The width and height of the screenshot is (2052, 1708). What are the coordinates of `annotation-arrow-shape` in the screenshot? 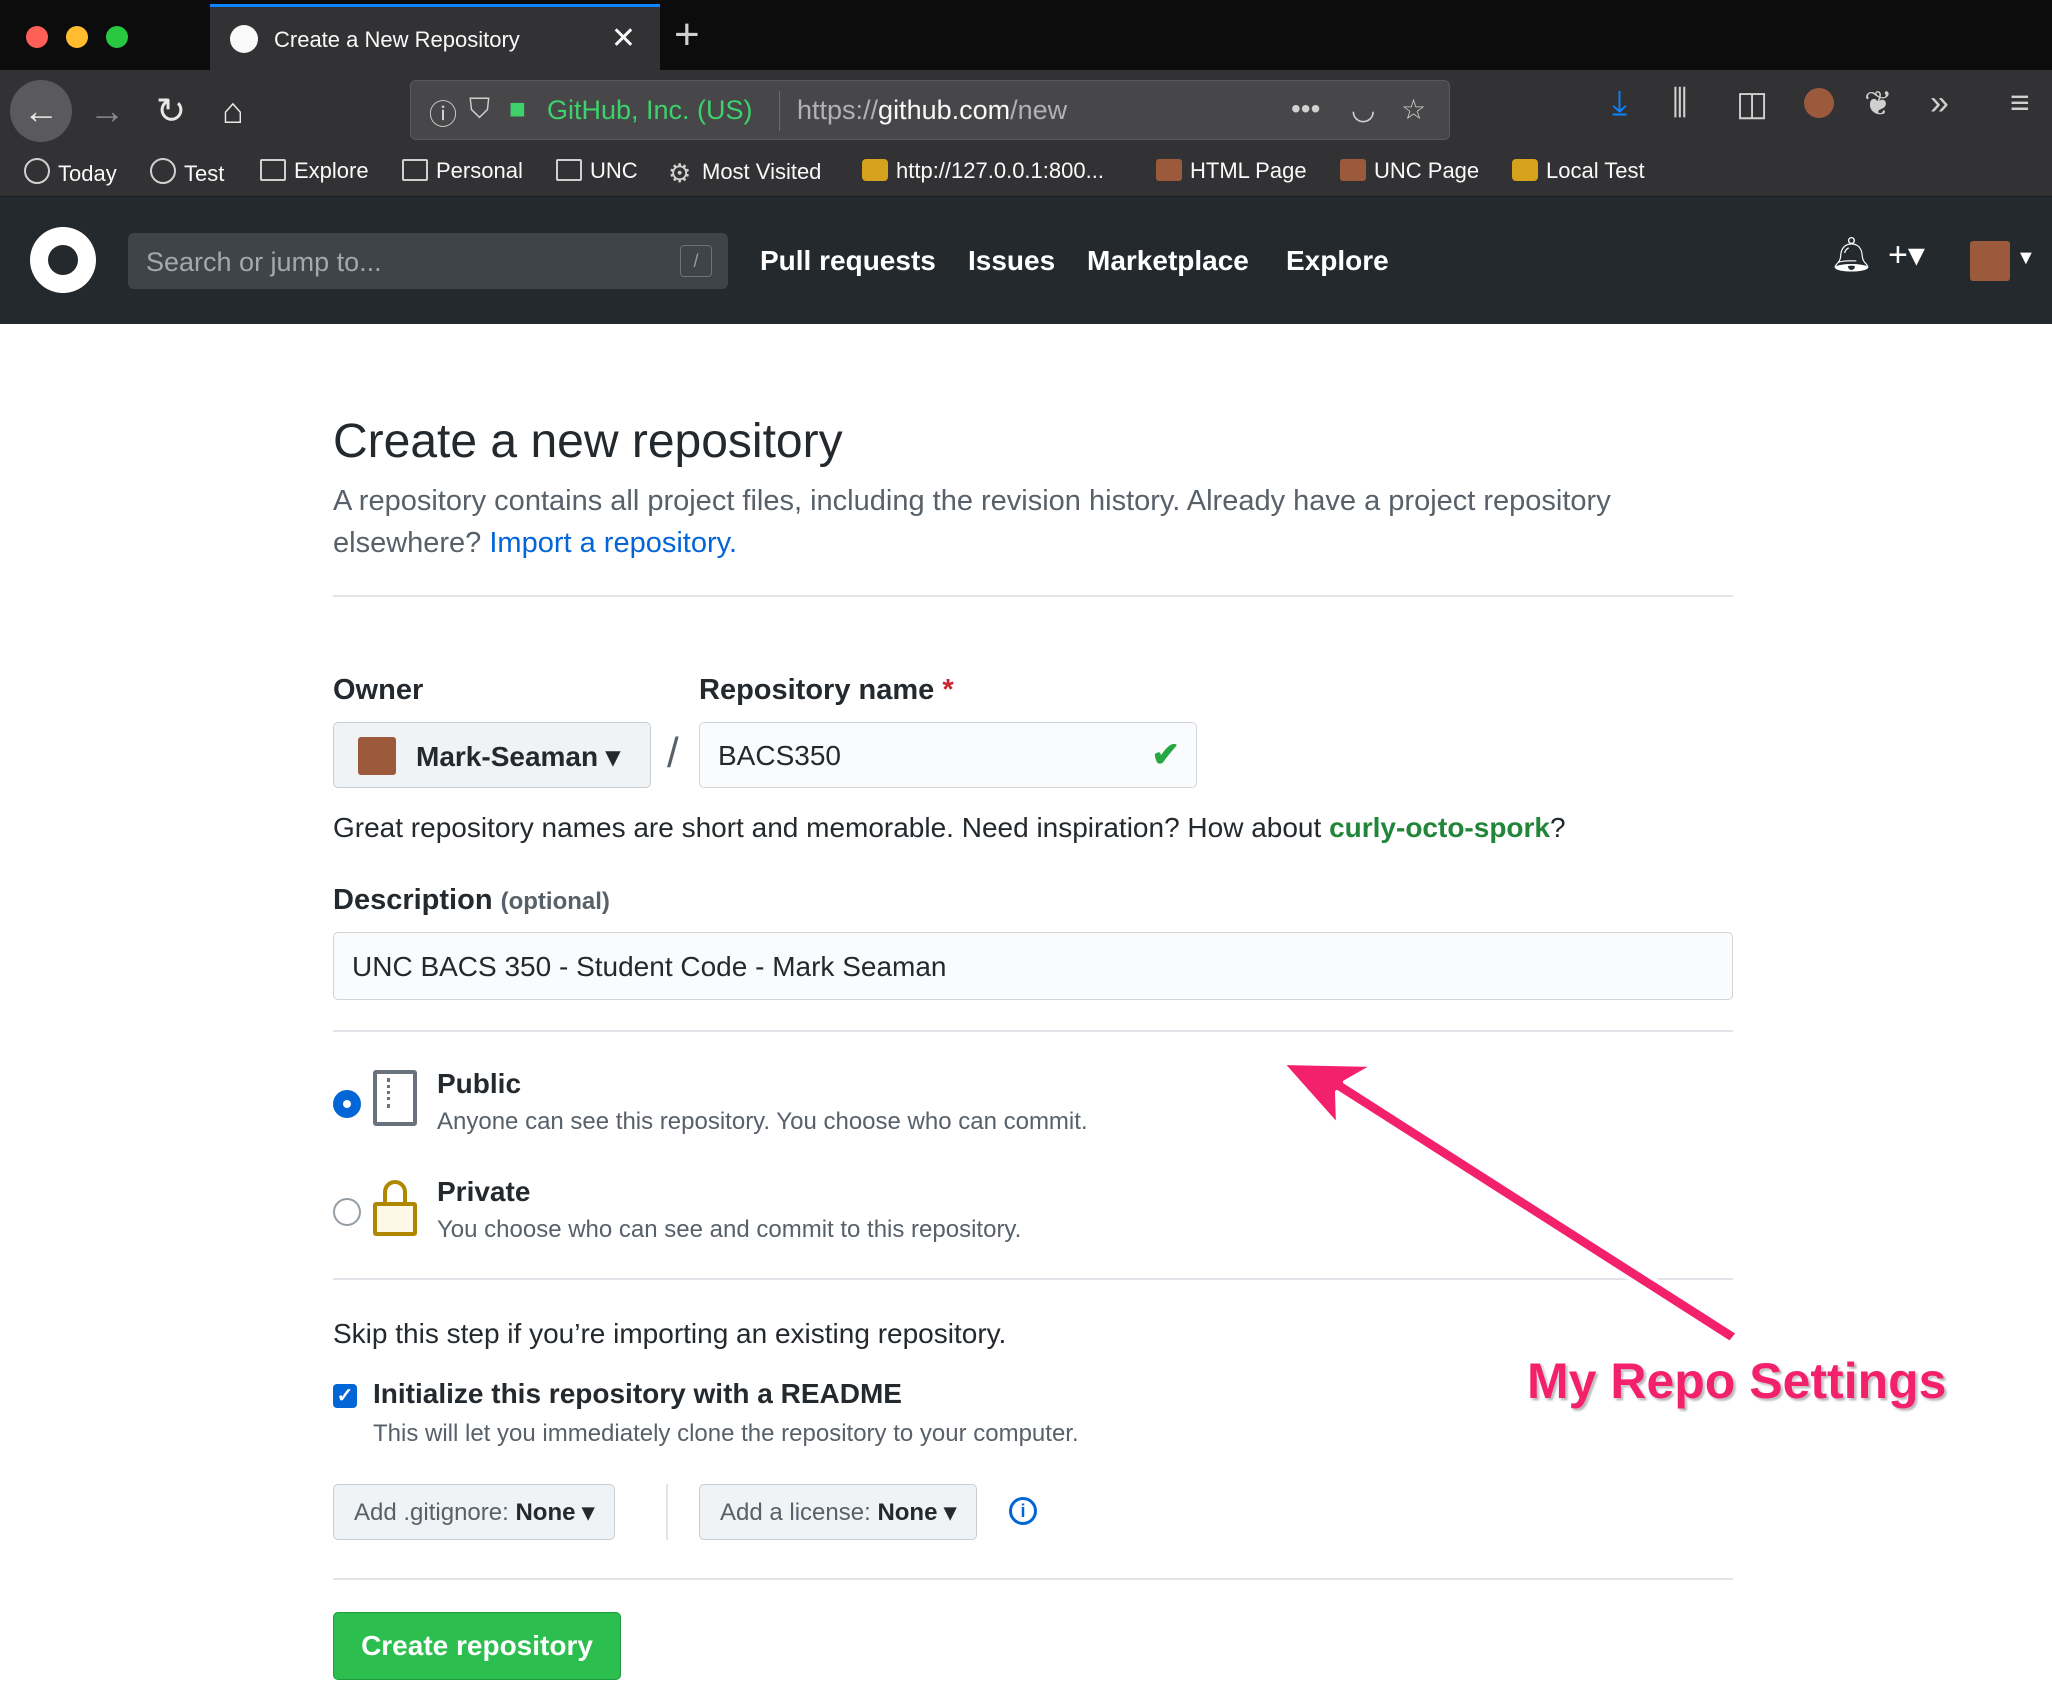 It's located at (1510, 1203).